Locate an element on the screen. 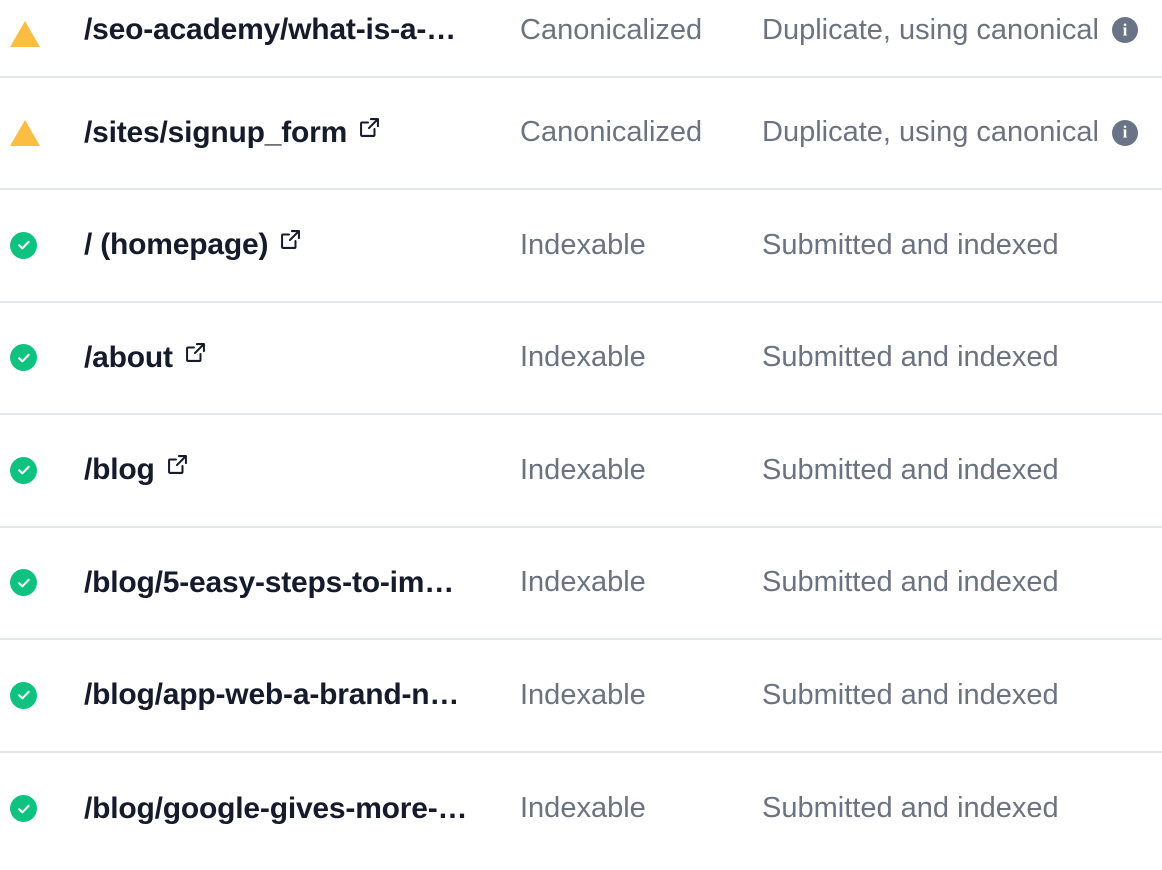 This screenshot has height=870, width=1162. url-cell: /sites/signup_form is located at coordinates (302, 133).